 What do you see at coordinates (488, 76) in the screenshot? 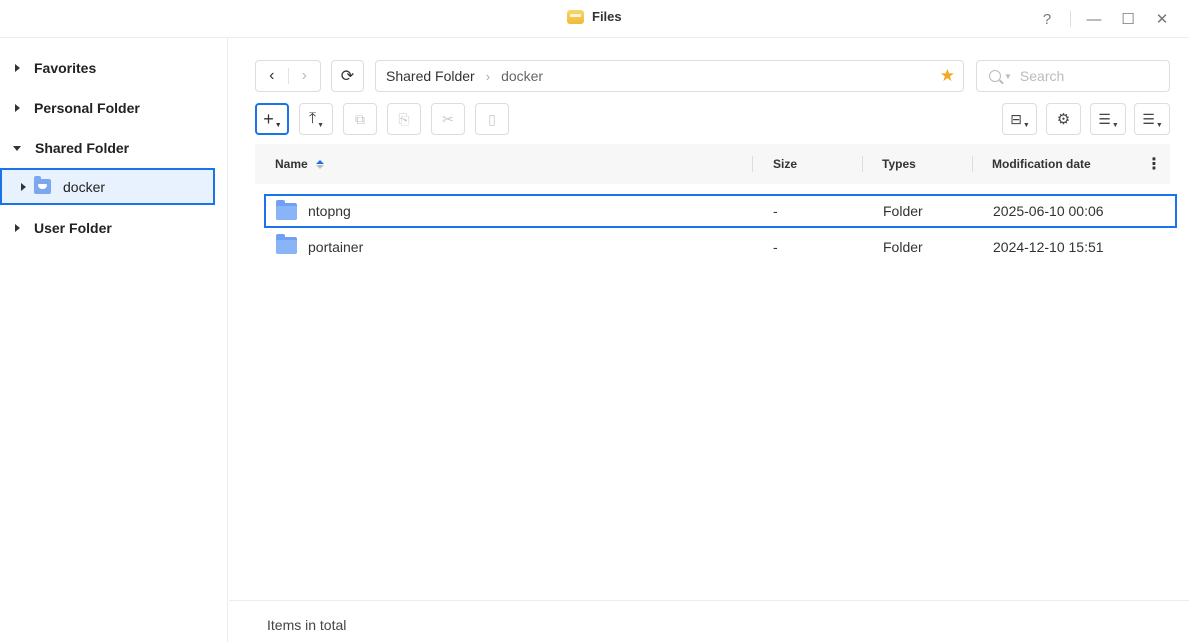
I see `chevron-right-icon: ›` at bounding box center [488, 76].